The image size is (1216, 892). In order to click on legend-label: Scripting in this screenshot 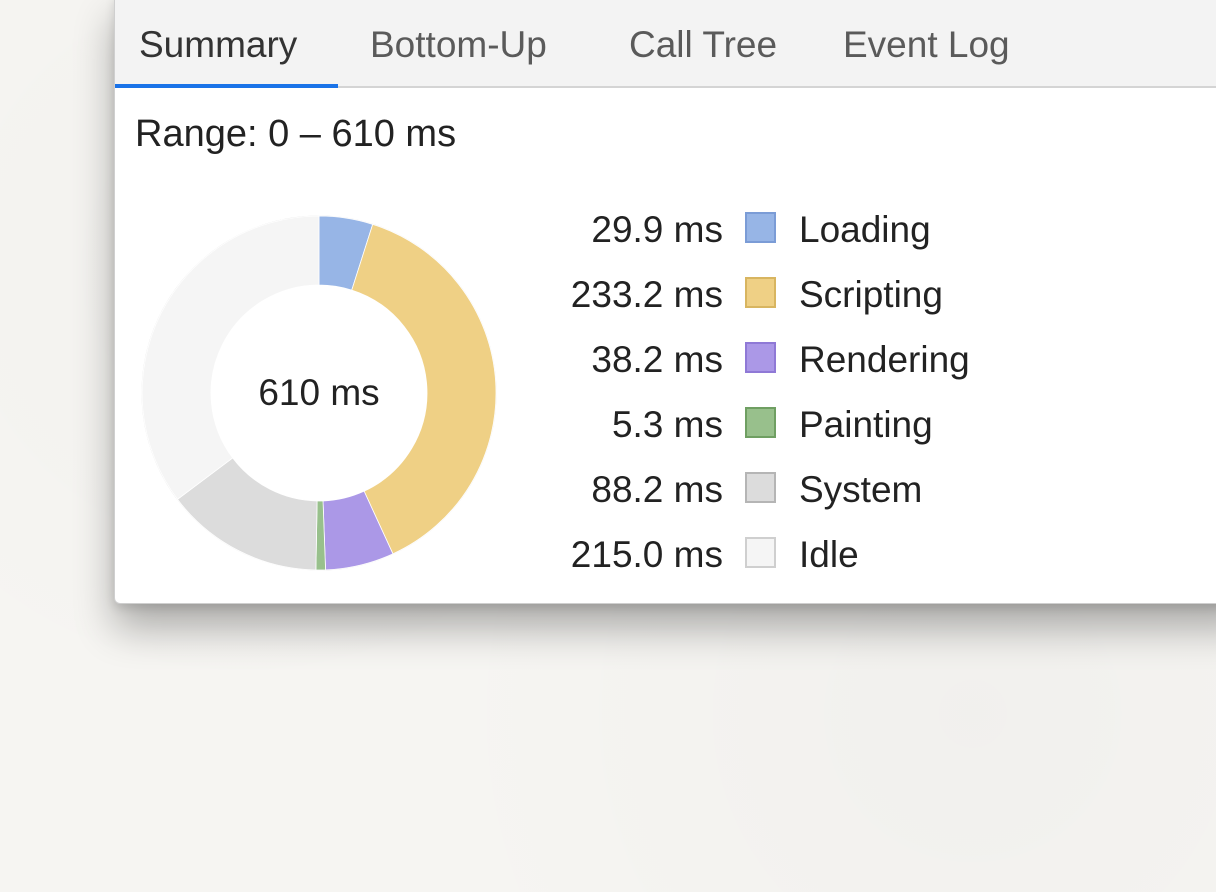, I will do `click(871, 294)`.